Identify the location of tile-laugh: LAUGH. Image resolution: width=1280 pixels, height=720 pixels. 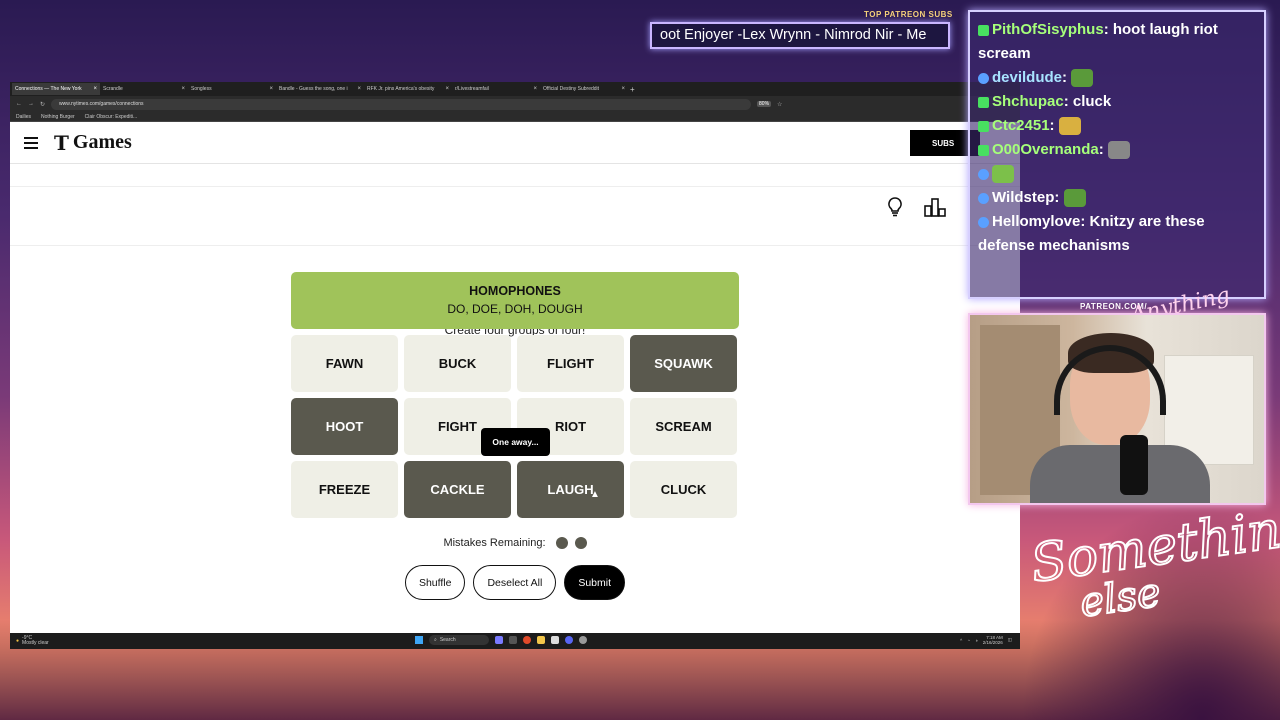
(570, 489).